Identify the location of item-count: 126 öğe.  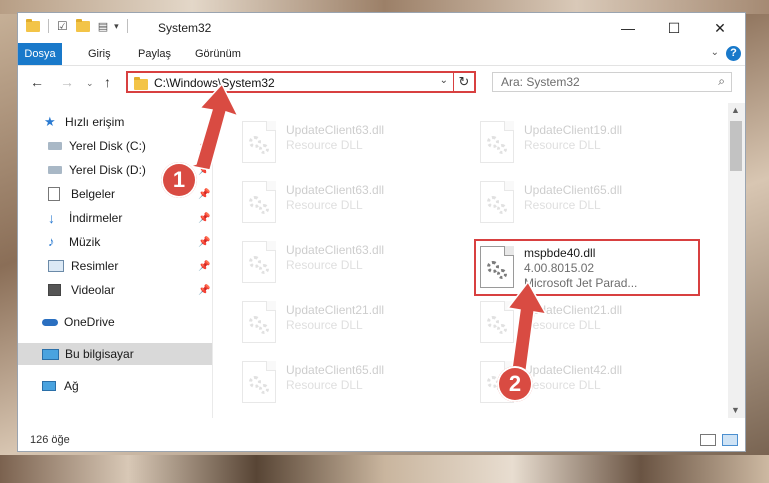
(50, 440).